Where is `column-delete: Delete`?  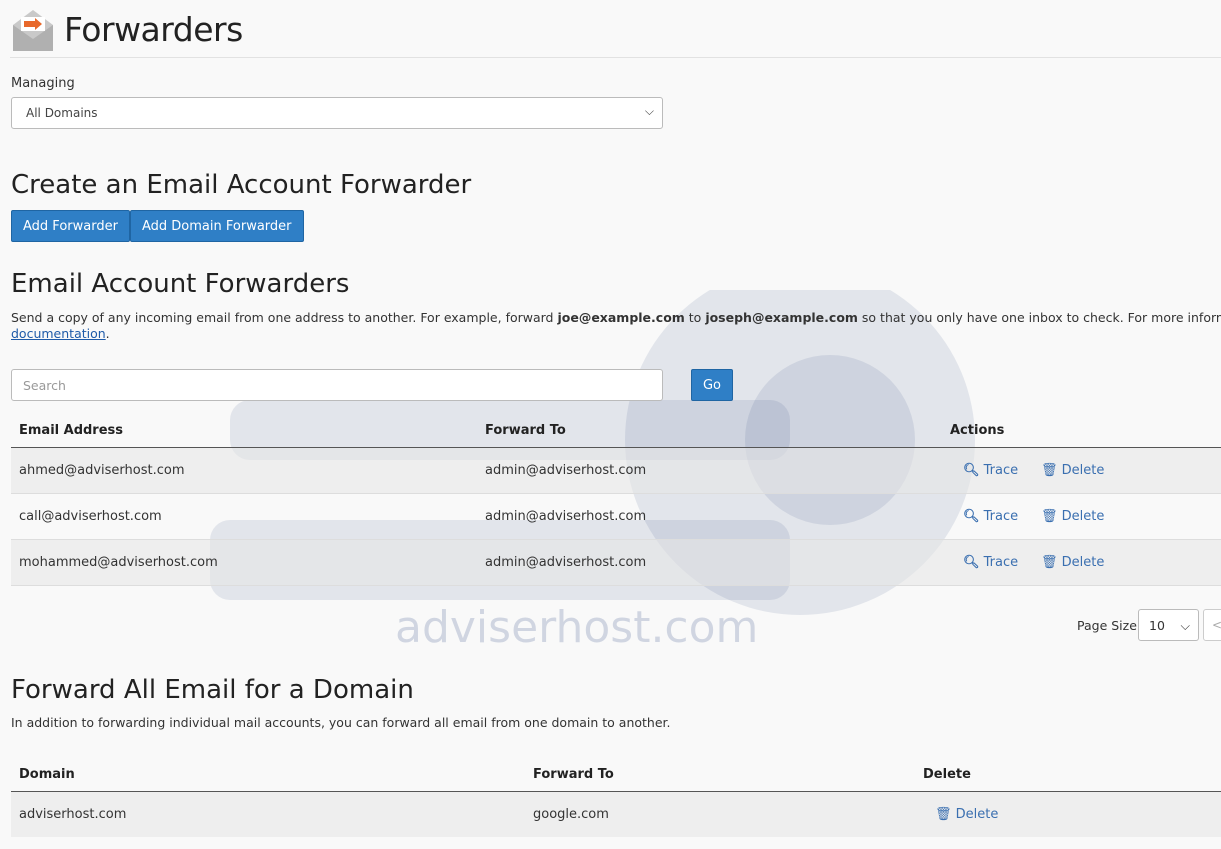
column-delete: Delete is located at coordinates (947, 774).